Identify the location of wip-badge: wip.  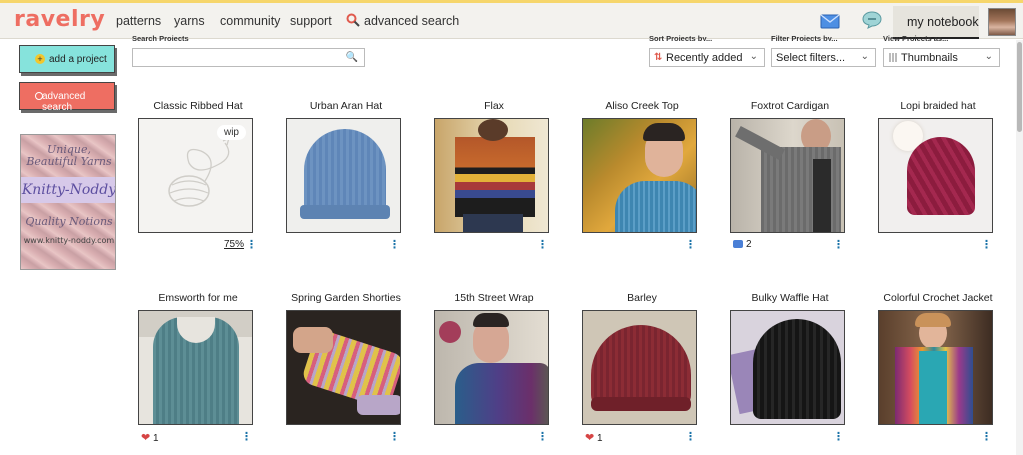
(231, 132).